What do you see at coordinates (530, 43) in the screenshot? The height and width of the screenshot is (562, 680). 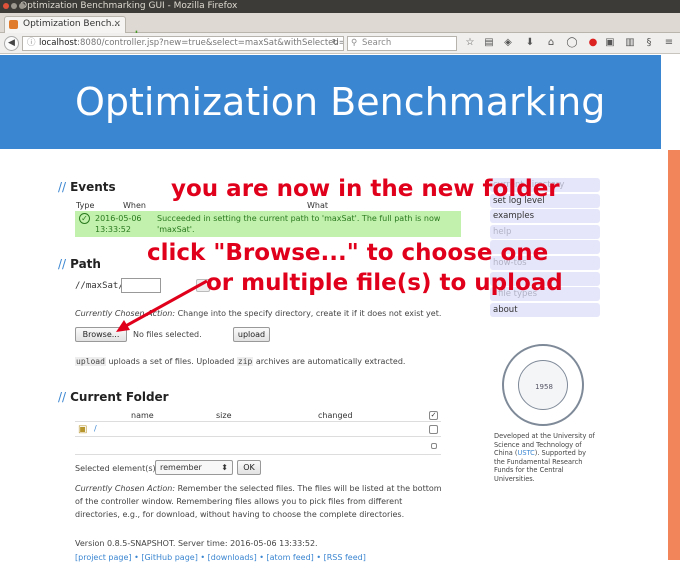 I see `download-icon: ⬇` at bounding box center [530, 43].